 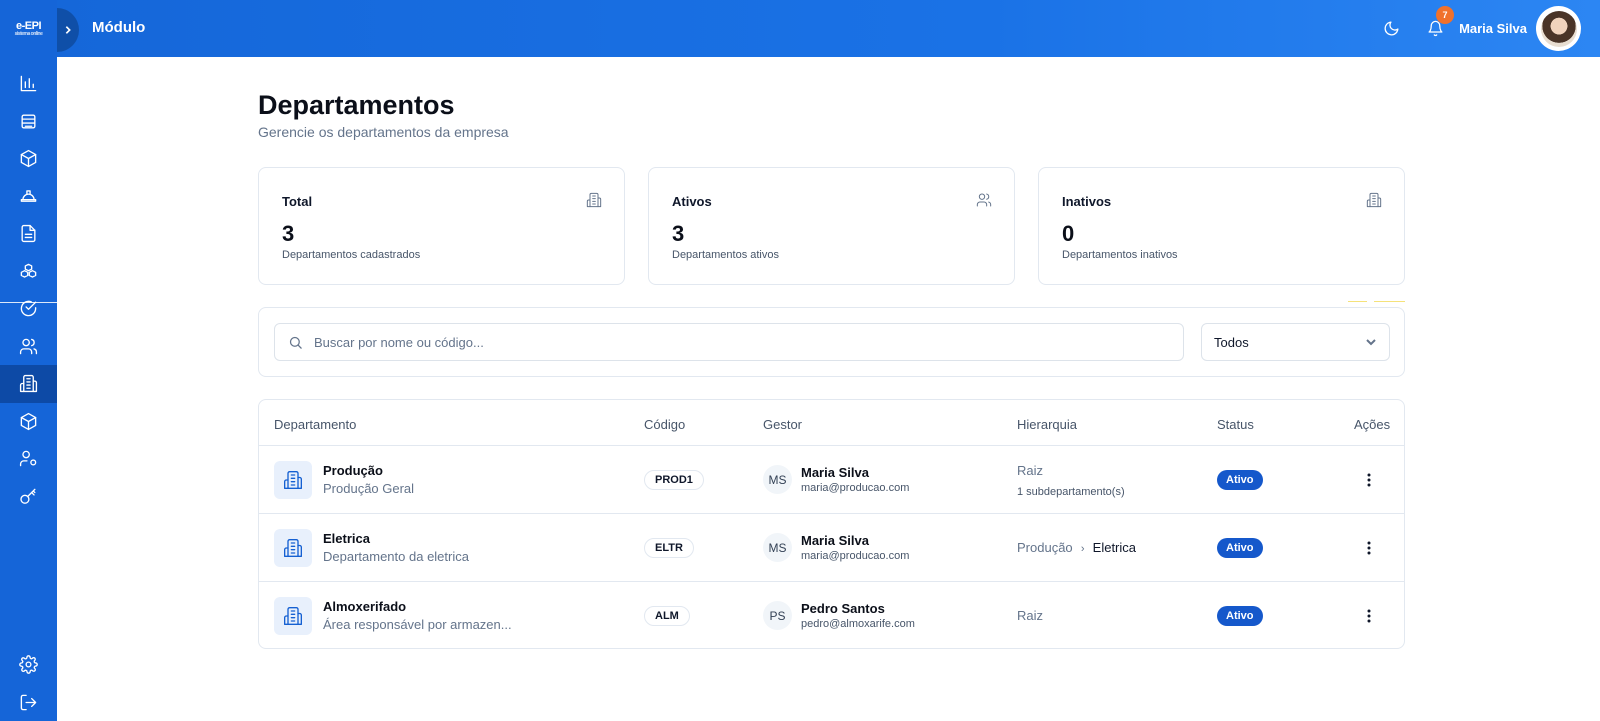 I want to click on boxes-icon, so click(x=28, y=270).